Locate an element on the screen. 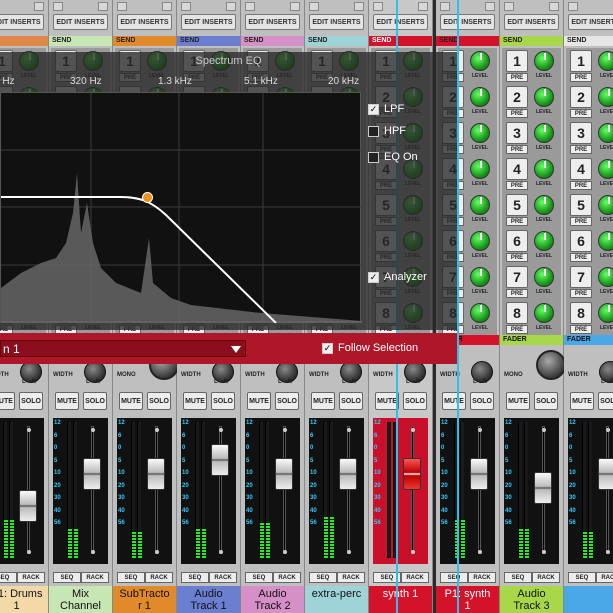  hpf-checkbox: HPF is located at coordinates (387, 131).